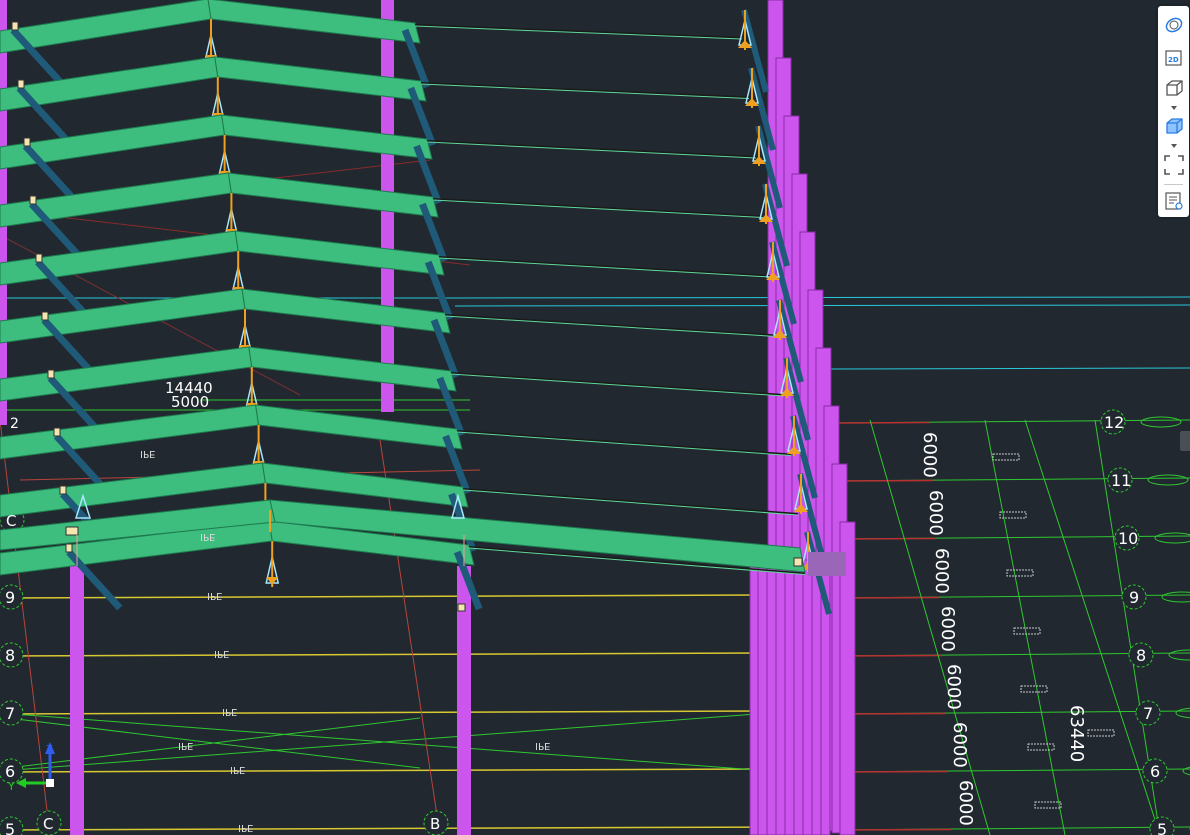 The height and width of the screenshot is (835, 1190). Describe the element at coordinates (880, 422) in the screenshot. I see `grid-line-red` at that location.